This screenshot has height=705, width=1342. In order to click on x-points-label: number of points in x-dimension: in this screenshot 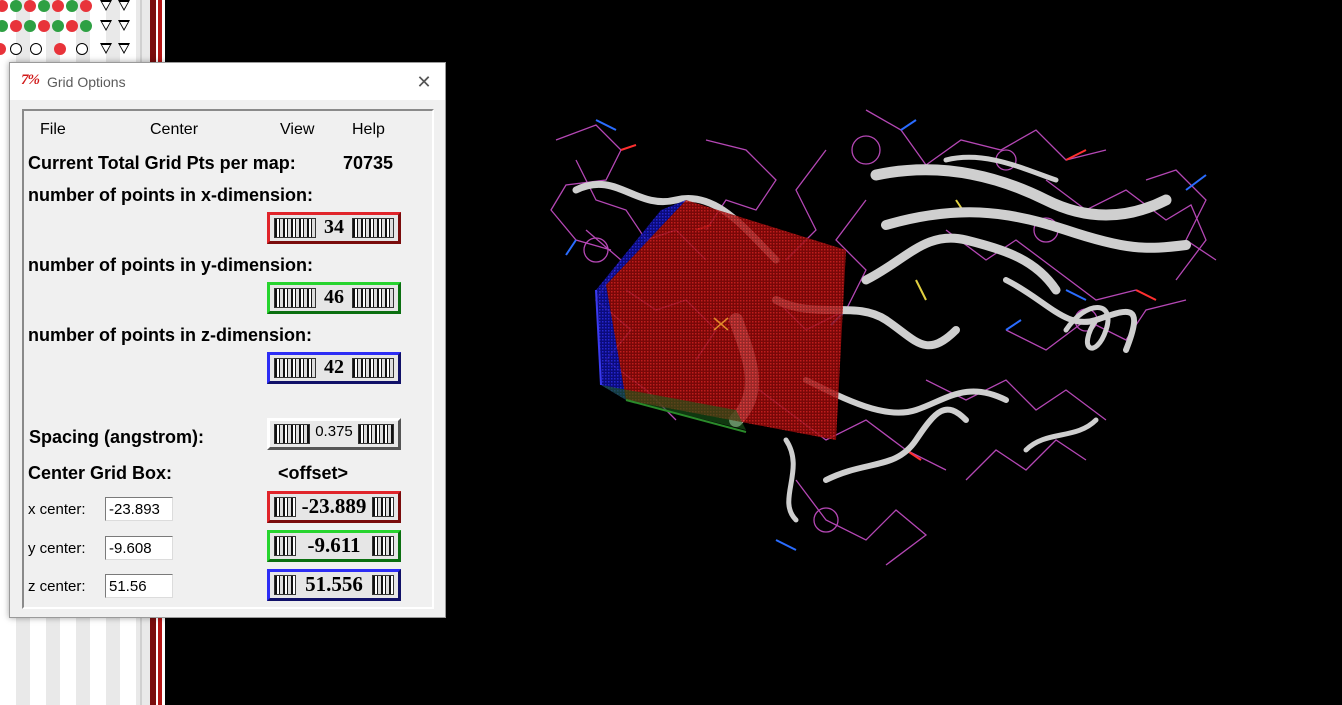, I will do `click(170, 195)`.